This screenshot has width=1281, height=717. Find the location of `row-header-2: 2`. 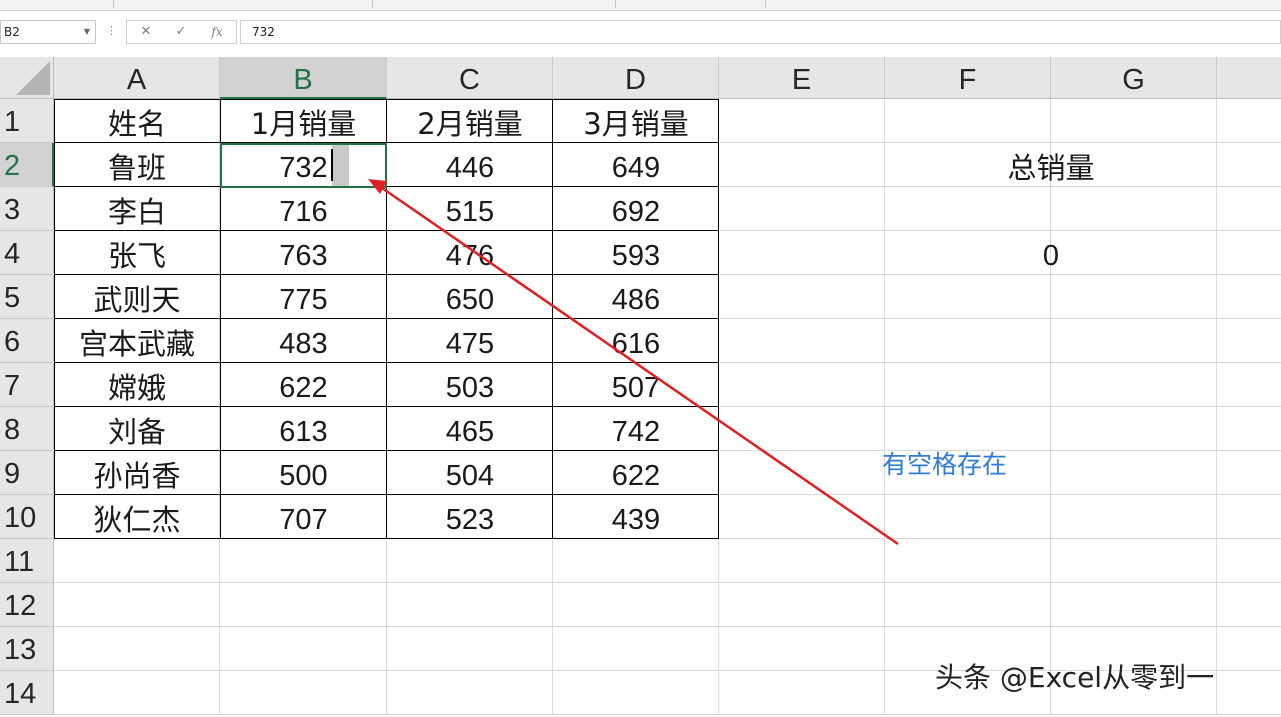

row-header-2: 2 is located at coordinates (27, 165).